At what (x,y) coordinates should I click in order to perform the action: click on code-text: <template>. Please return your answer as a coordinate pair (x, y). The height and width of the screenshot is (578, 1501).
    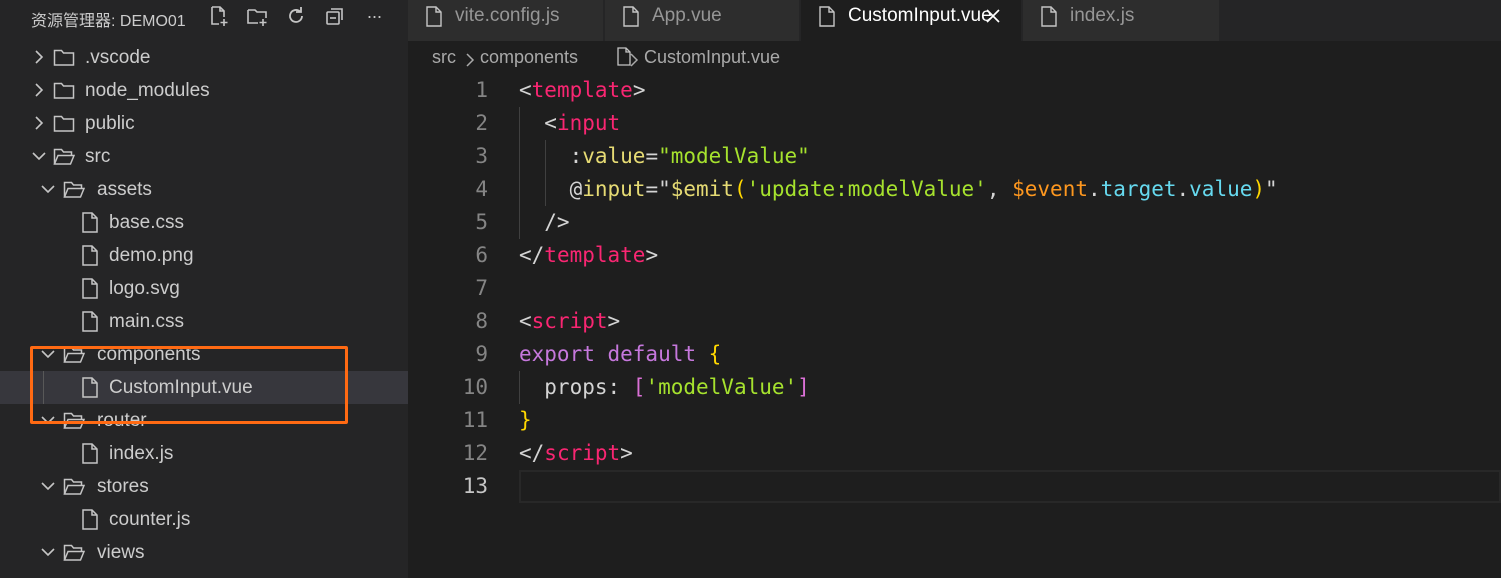
    Looking at the image, I should click on (582, 90).